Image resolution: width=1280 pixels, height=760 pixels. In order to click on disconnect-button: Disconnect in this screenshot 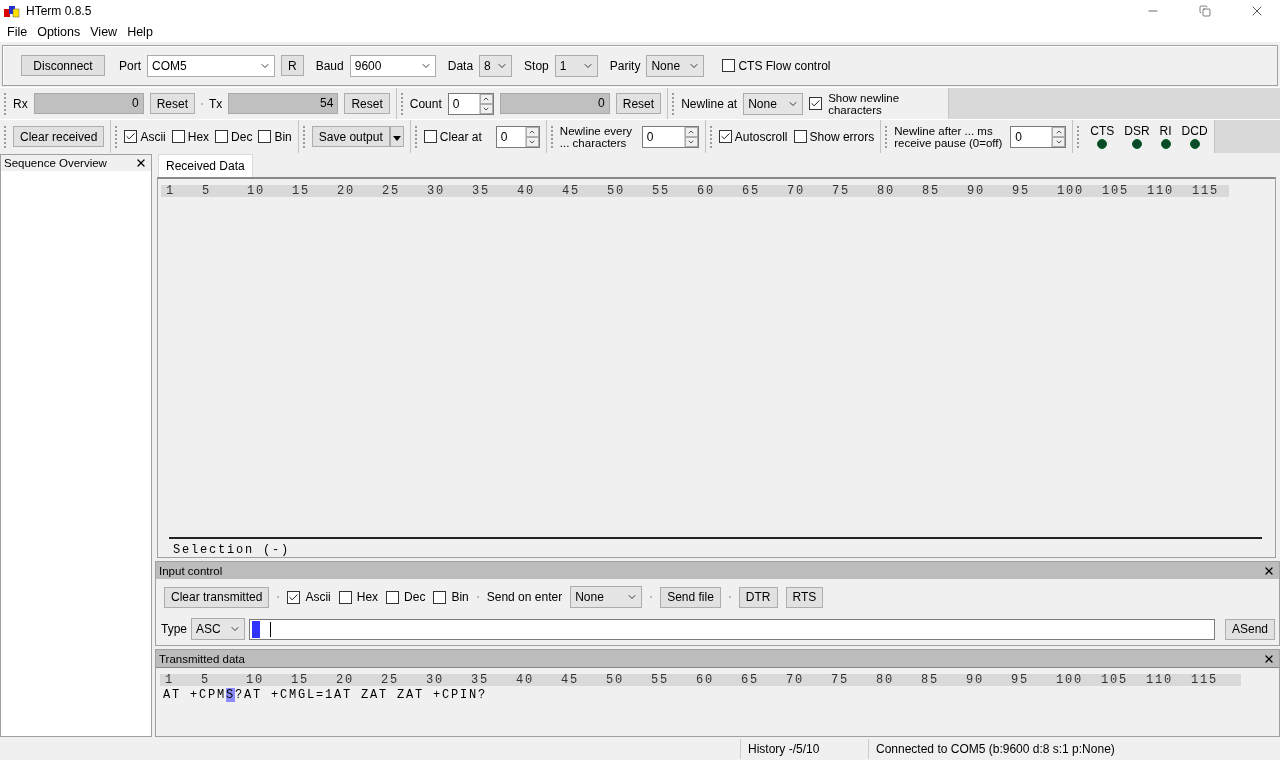, I will do `click(63, 65)`.